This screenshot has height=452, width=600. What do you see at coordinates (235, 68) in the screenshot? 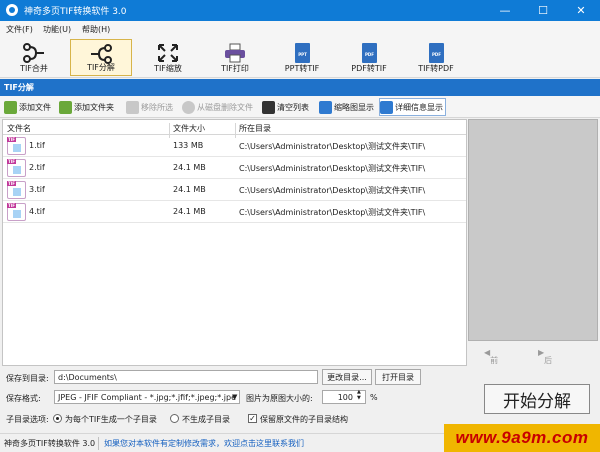
I see `tool-label: TIF打印` at bounding box center [235, 68].